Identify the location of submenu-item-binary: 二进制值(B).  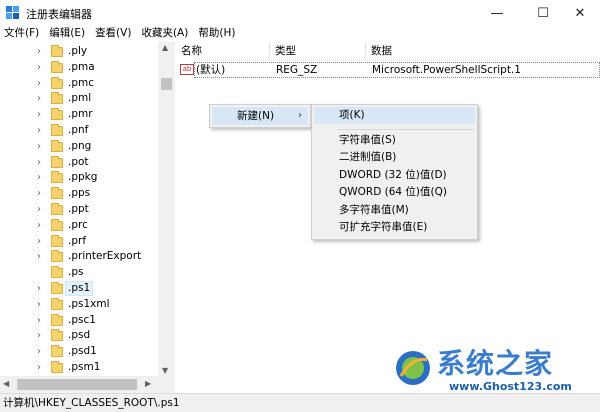
(394, 157).